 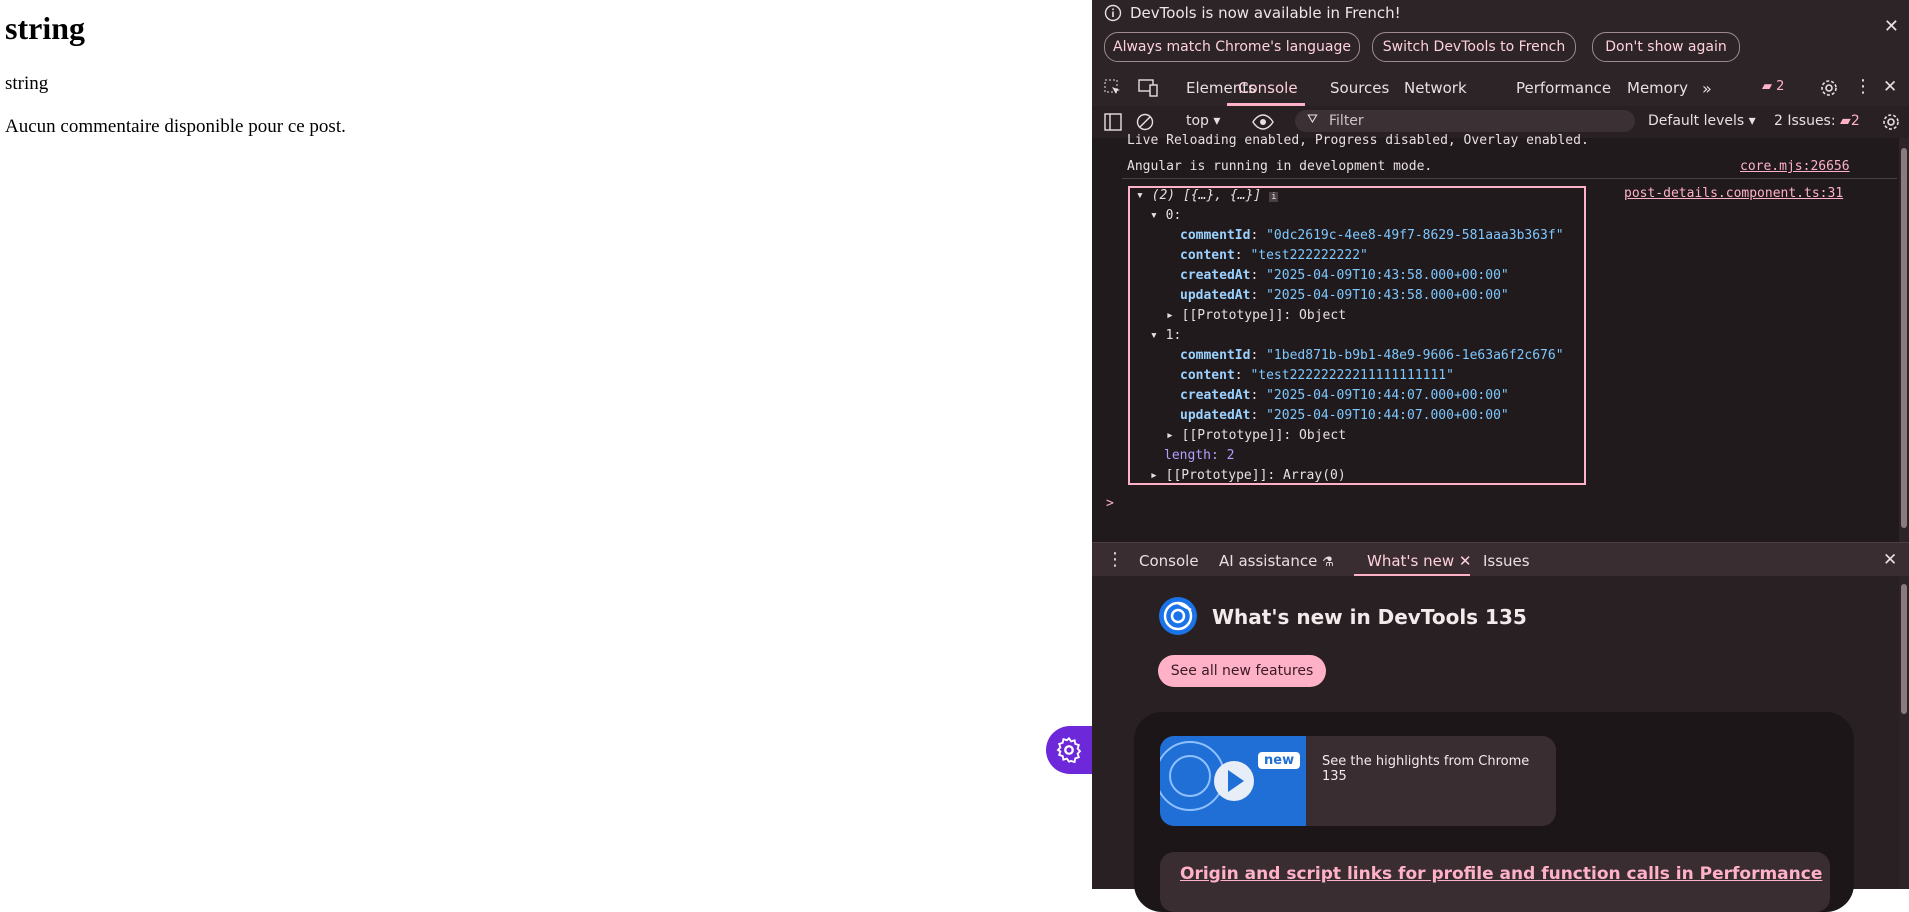 What do you see at coordinates (1346, 121) in the screenshot?
I see `filter-placeholder: Filter` at bounding box center [1346, 121].